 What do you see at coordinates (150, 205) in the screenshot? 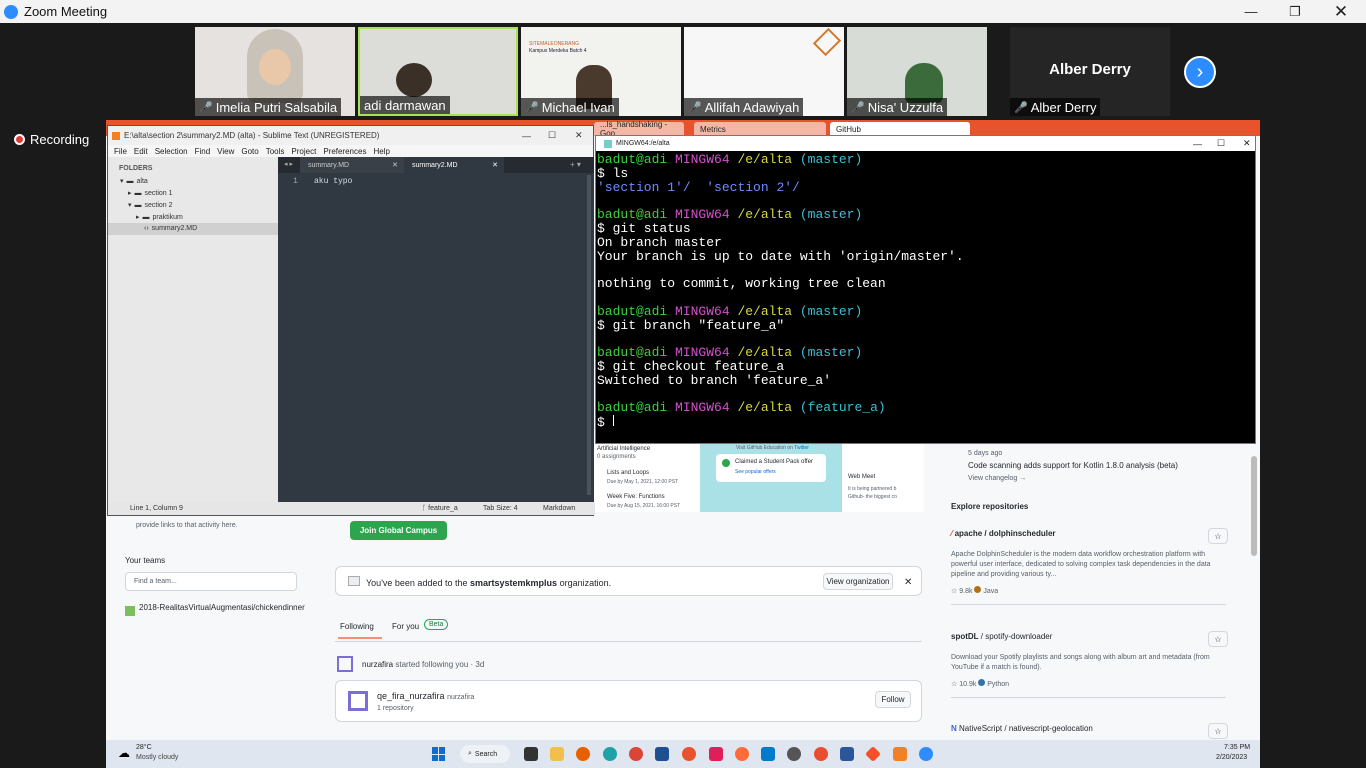
I see `folder-item: ▾ ▬ section 2` at bounding box center [150, 205].